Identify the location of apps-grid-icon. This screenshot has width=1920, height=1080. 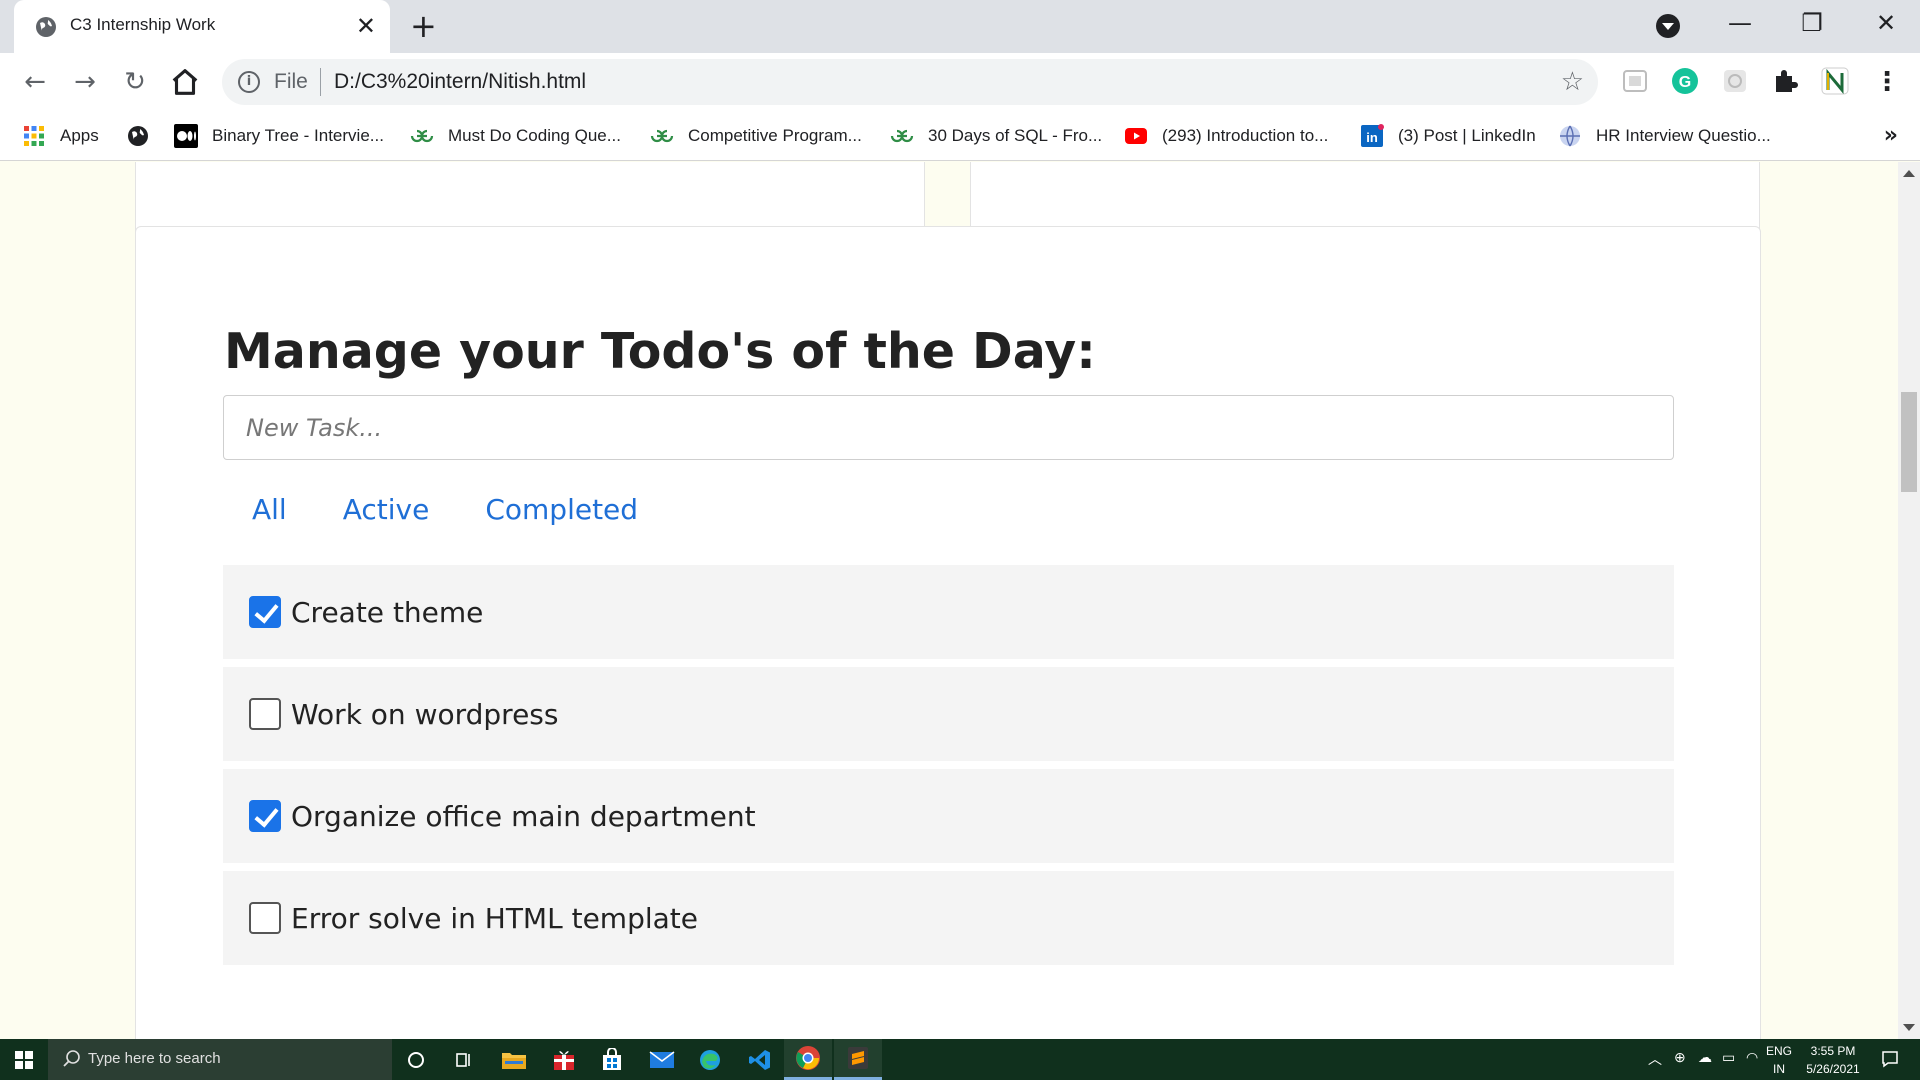
(34, 136).